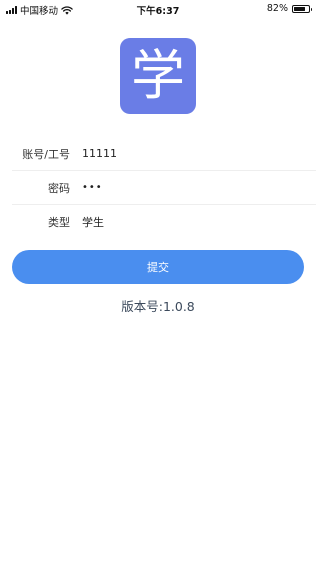  Describe the element at coordinates (277, 8) in the screenshot. I see `battery-percent: 82%` at that location.